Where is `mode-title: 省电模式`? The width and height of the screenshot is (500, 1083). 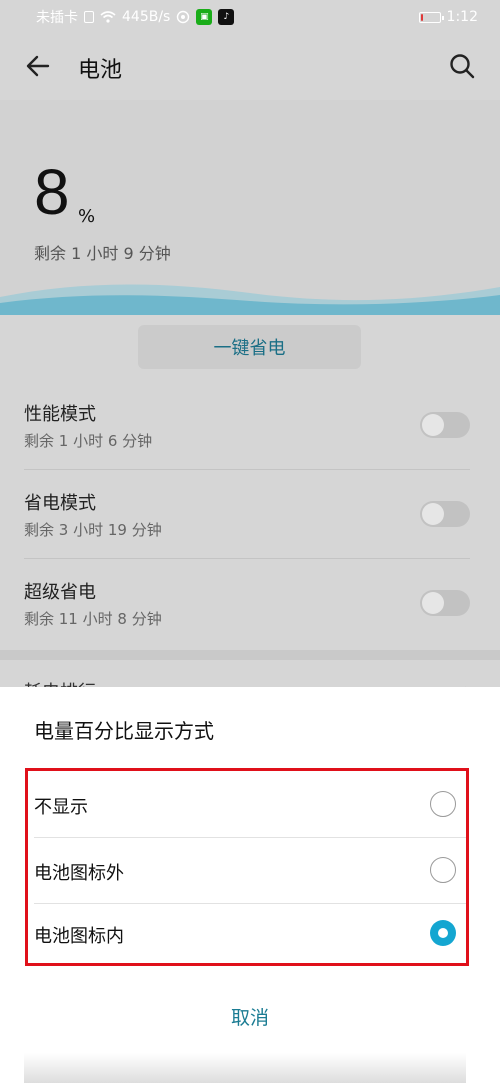 mode-title: 省电模式 is located at coordinates (60, 503).